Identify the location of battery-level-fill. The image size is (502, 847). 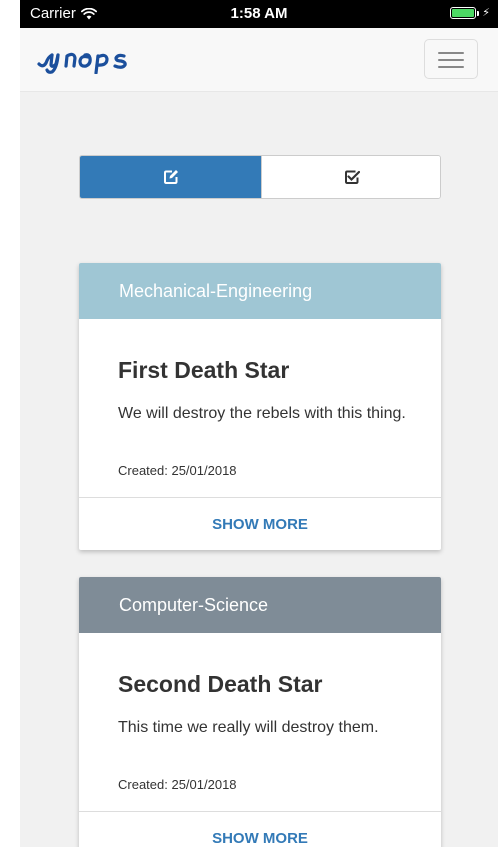
(463, 13).